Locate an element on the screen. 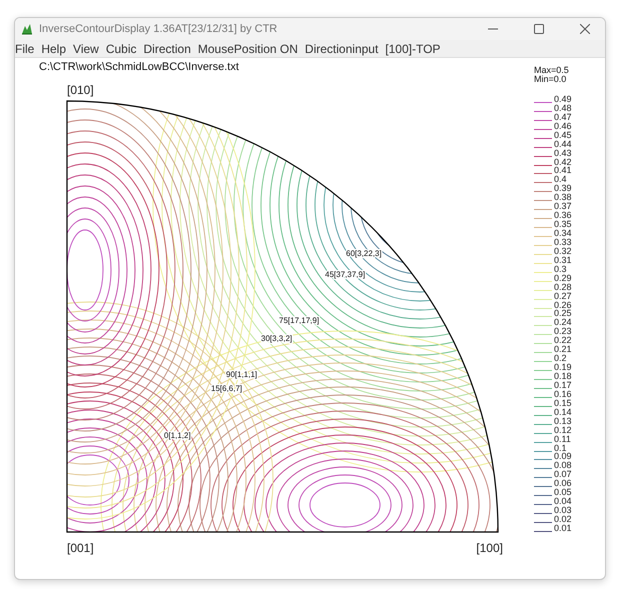 The image size is (640, 589). legend-label: 0.18 is located at coordinates (563, 376).